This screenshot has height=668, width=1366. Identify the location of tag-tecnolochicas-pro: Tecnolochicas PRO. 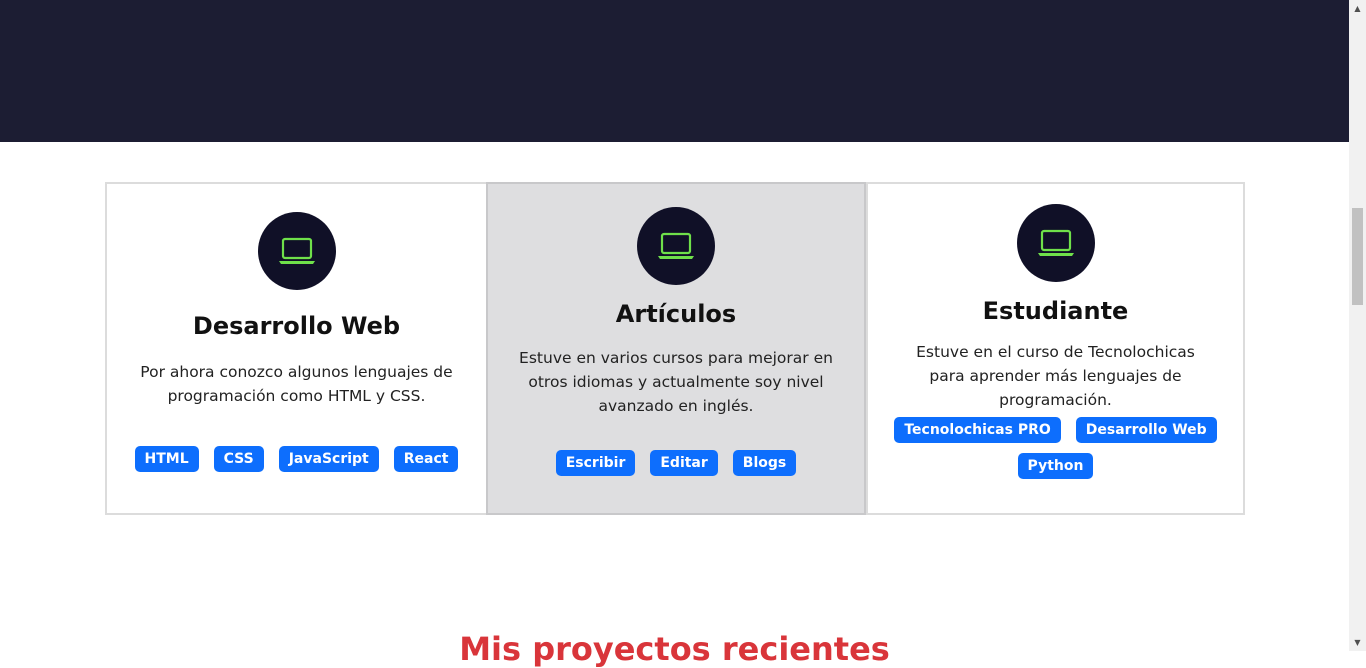
(977, 430).